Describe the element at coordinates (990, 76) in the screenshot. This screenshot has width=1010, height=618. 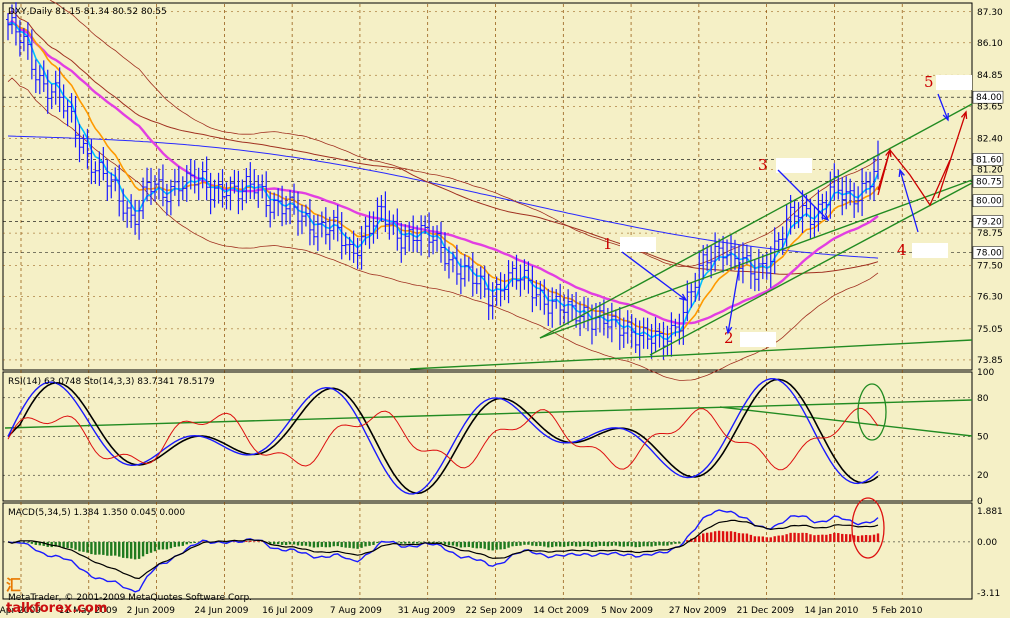
I see `price-tick-label: 84.85` at that location.